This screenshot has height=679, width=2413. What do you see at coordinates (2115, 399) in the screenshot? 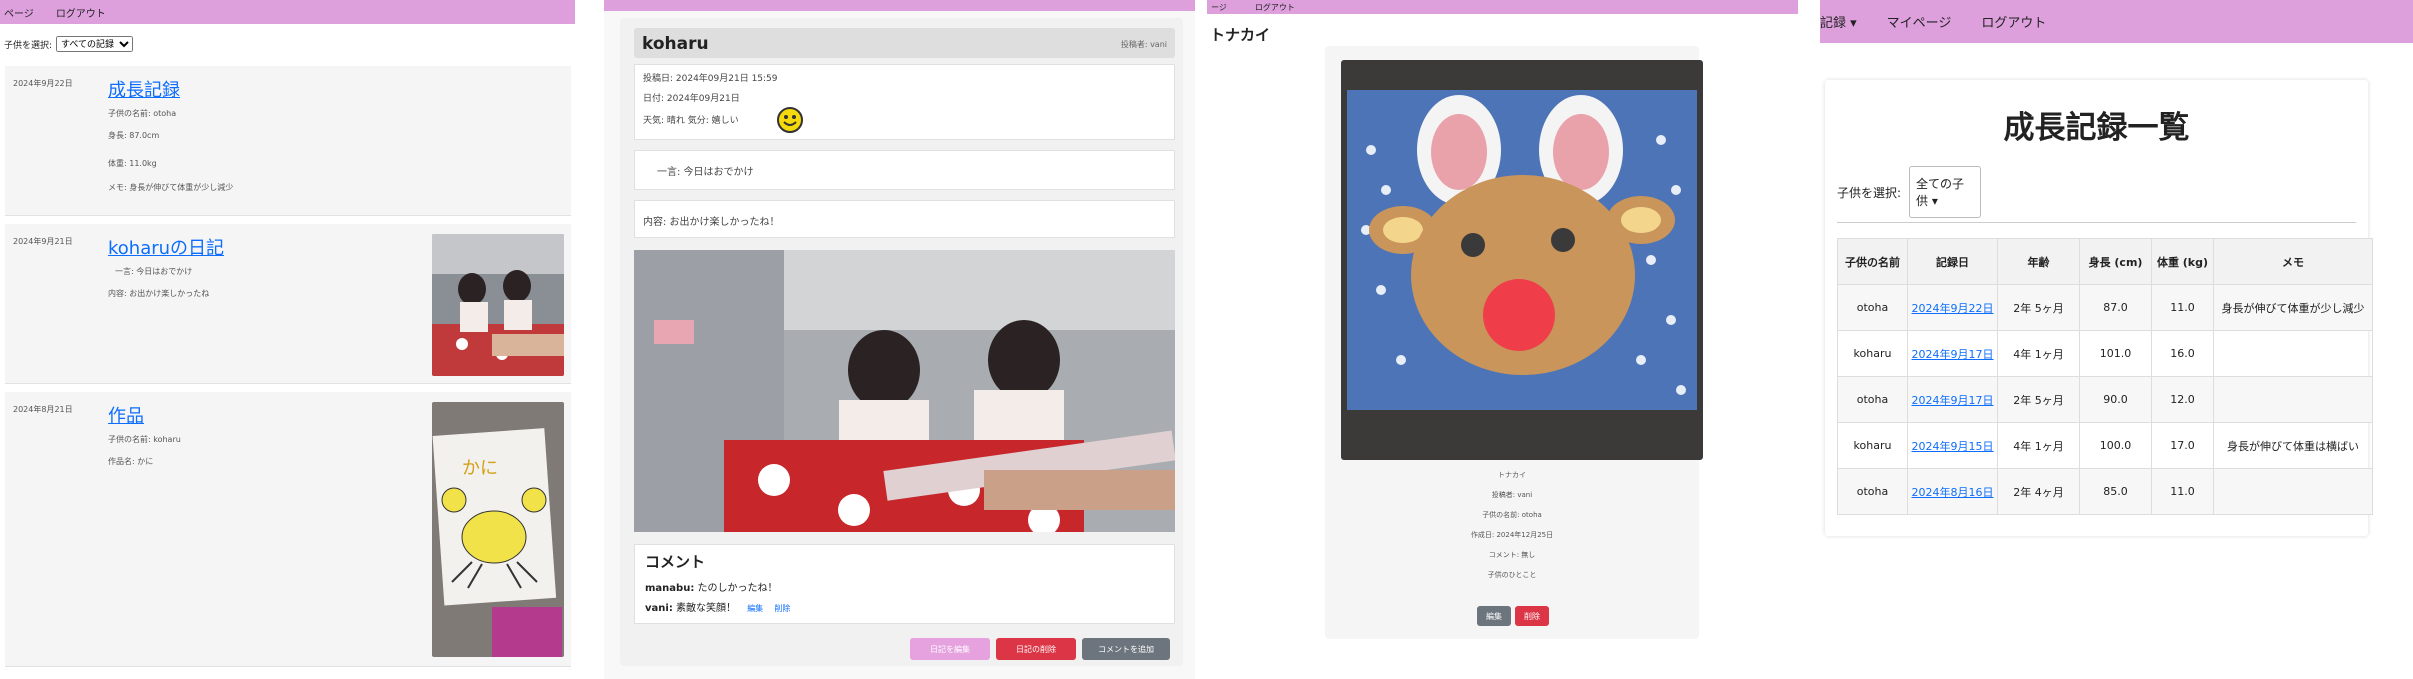
I see `cell-height: 90.0` at bounding box center [2115, 399].